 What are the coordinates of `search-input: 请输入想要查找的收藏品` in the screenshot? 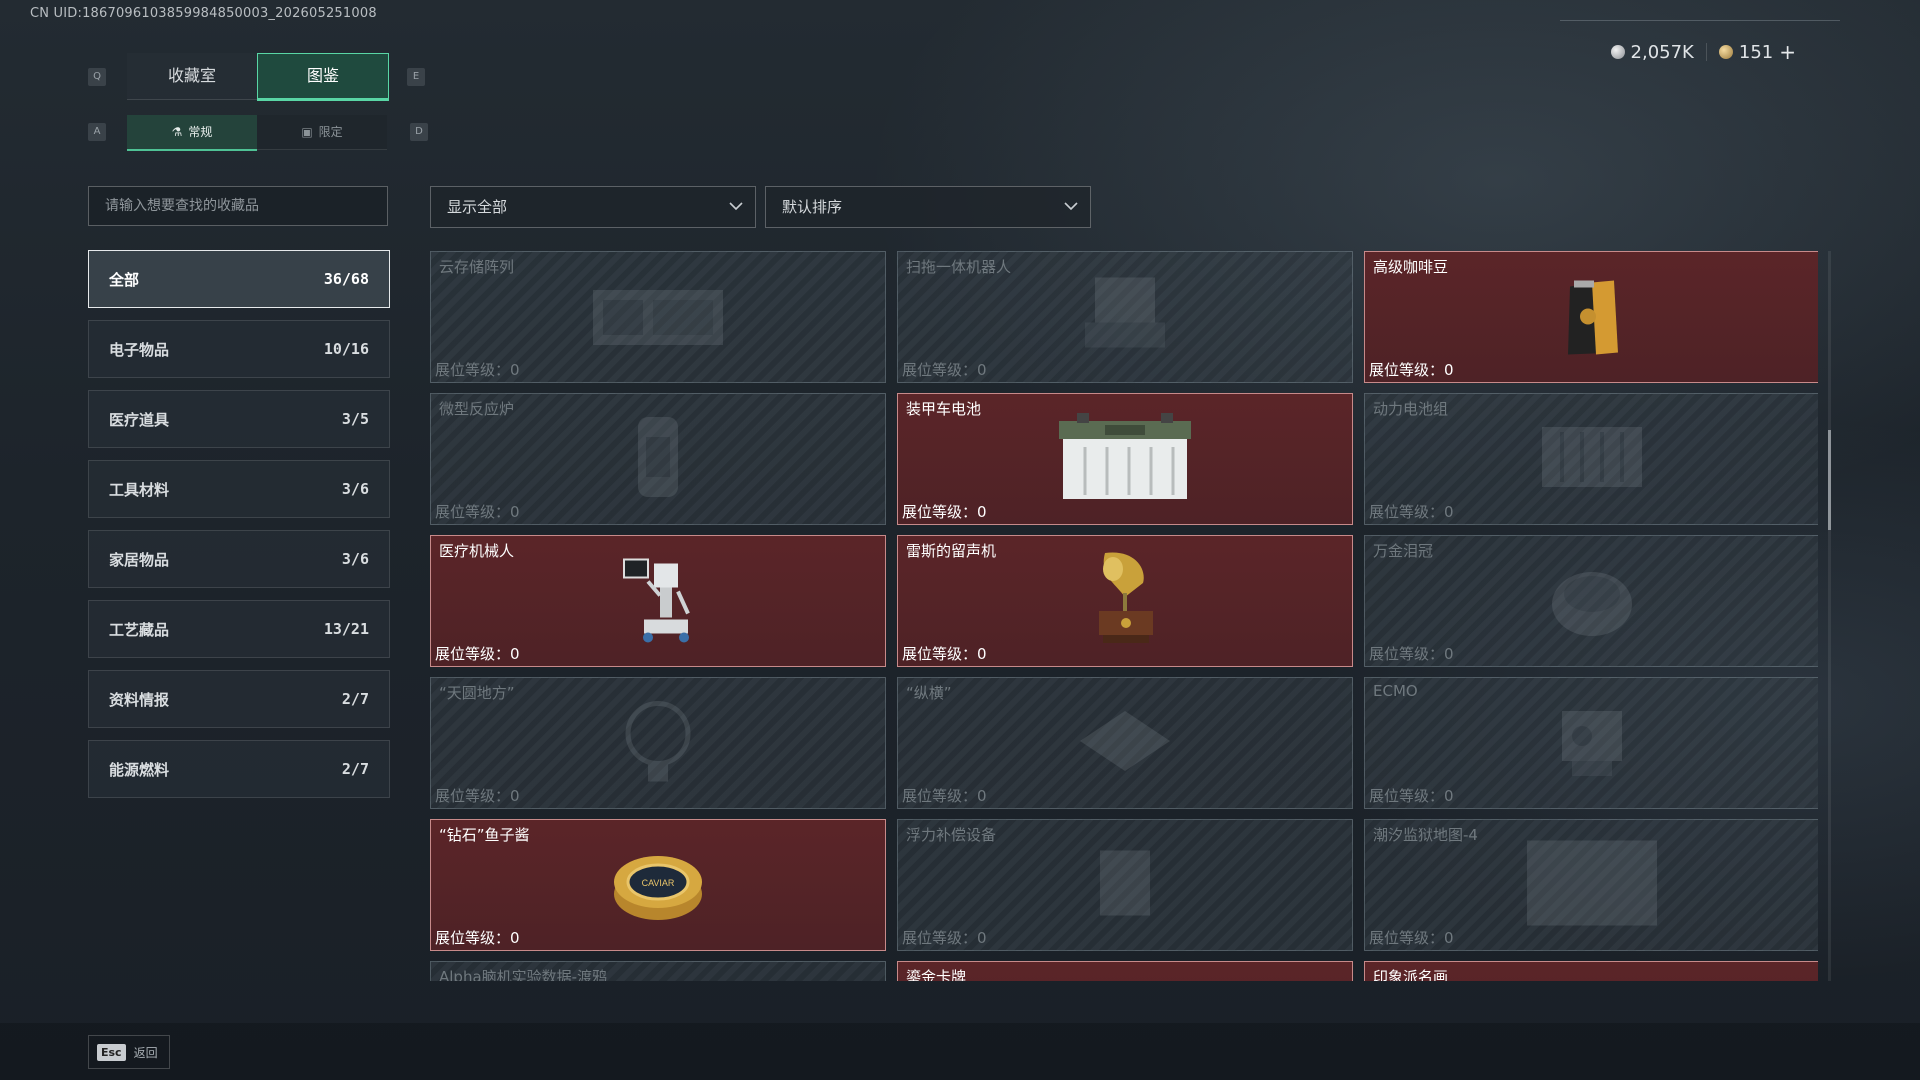 It's located at (238, 206).